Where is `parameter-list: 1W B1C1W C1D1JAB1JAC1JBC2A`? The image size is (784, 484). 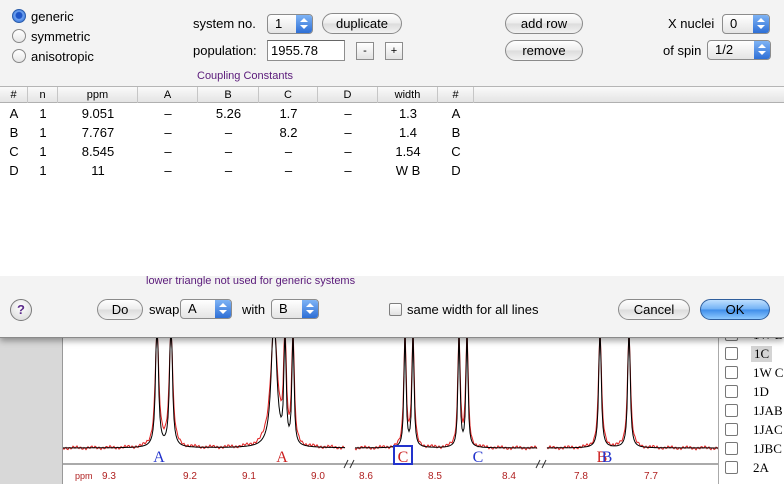 parameter-list: 1W B1C1W C1D1JAB1JAC1JBC2A is located at coordinates (751, 405).